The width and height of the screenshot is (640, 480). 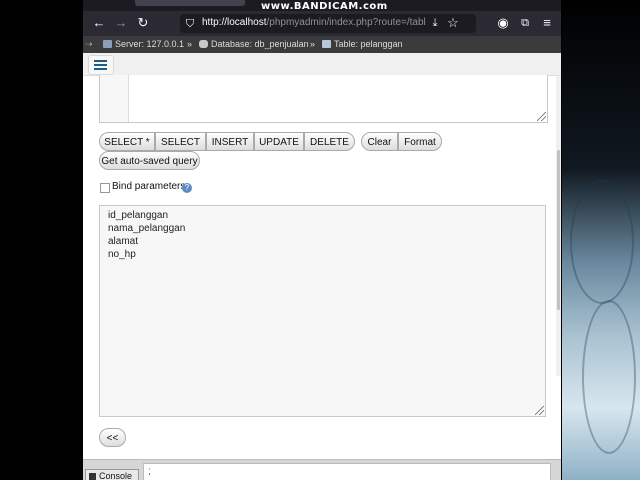 I want to click on column-item: nama_pelanggan, so click(x=146, y=228).